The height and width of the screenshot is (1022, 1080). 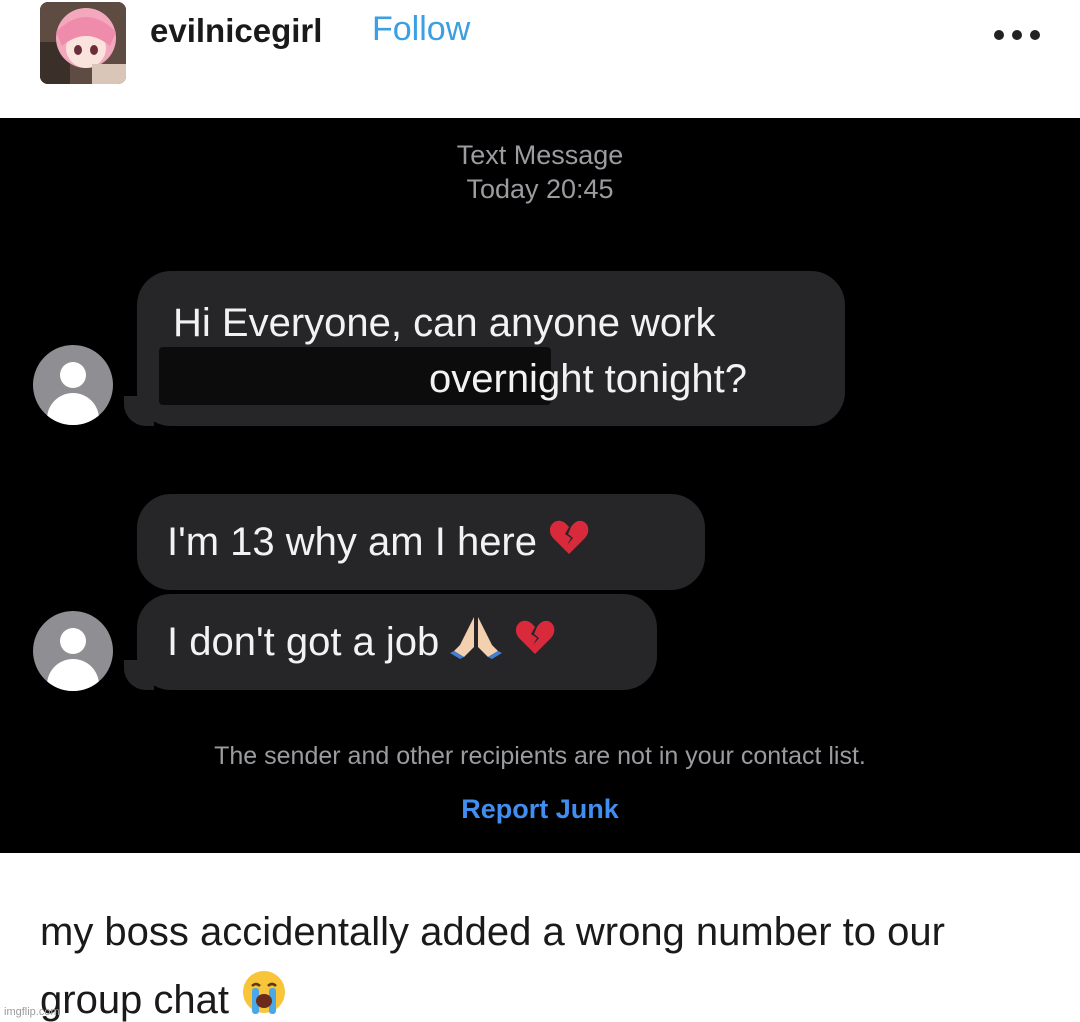 I want to click on follow-button: Follow, so click(x=421, y=29).